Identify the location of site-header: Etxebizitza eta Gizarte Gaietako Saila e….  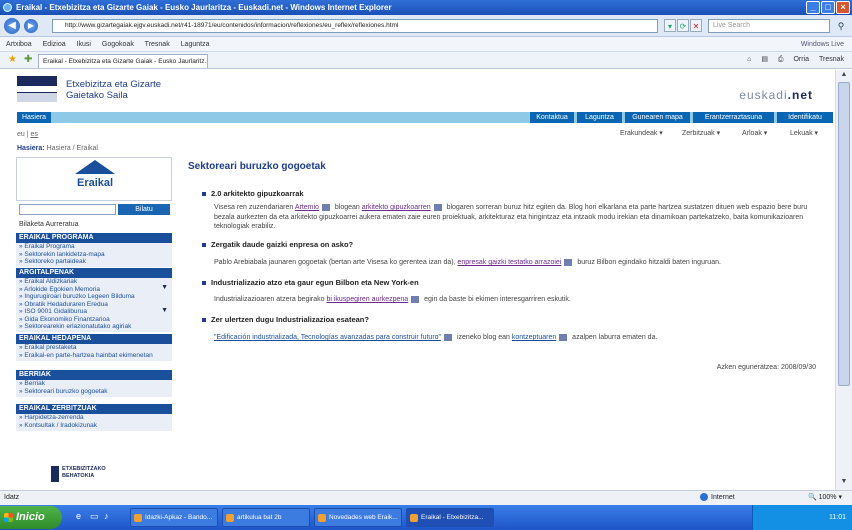
(417, 90).